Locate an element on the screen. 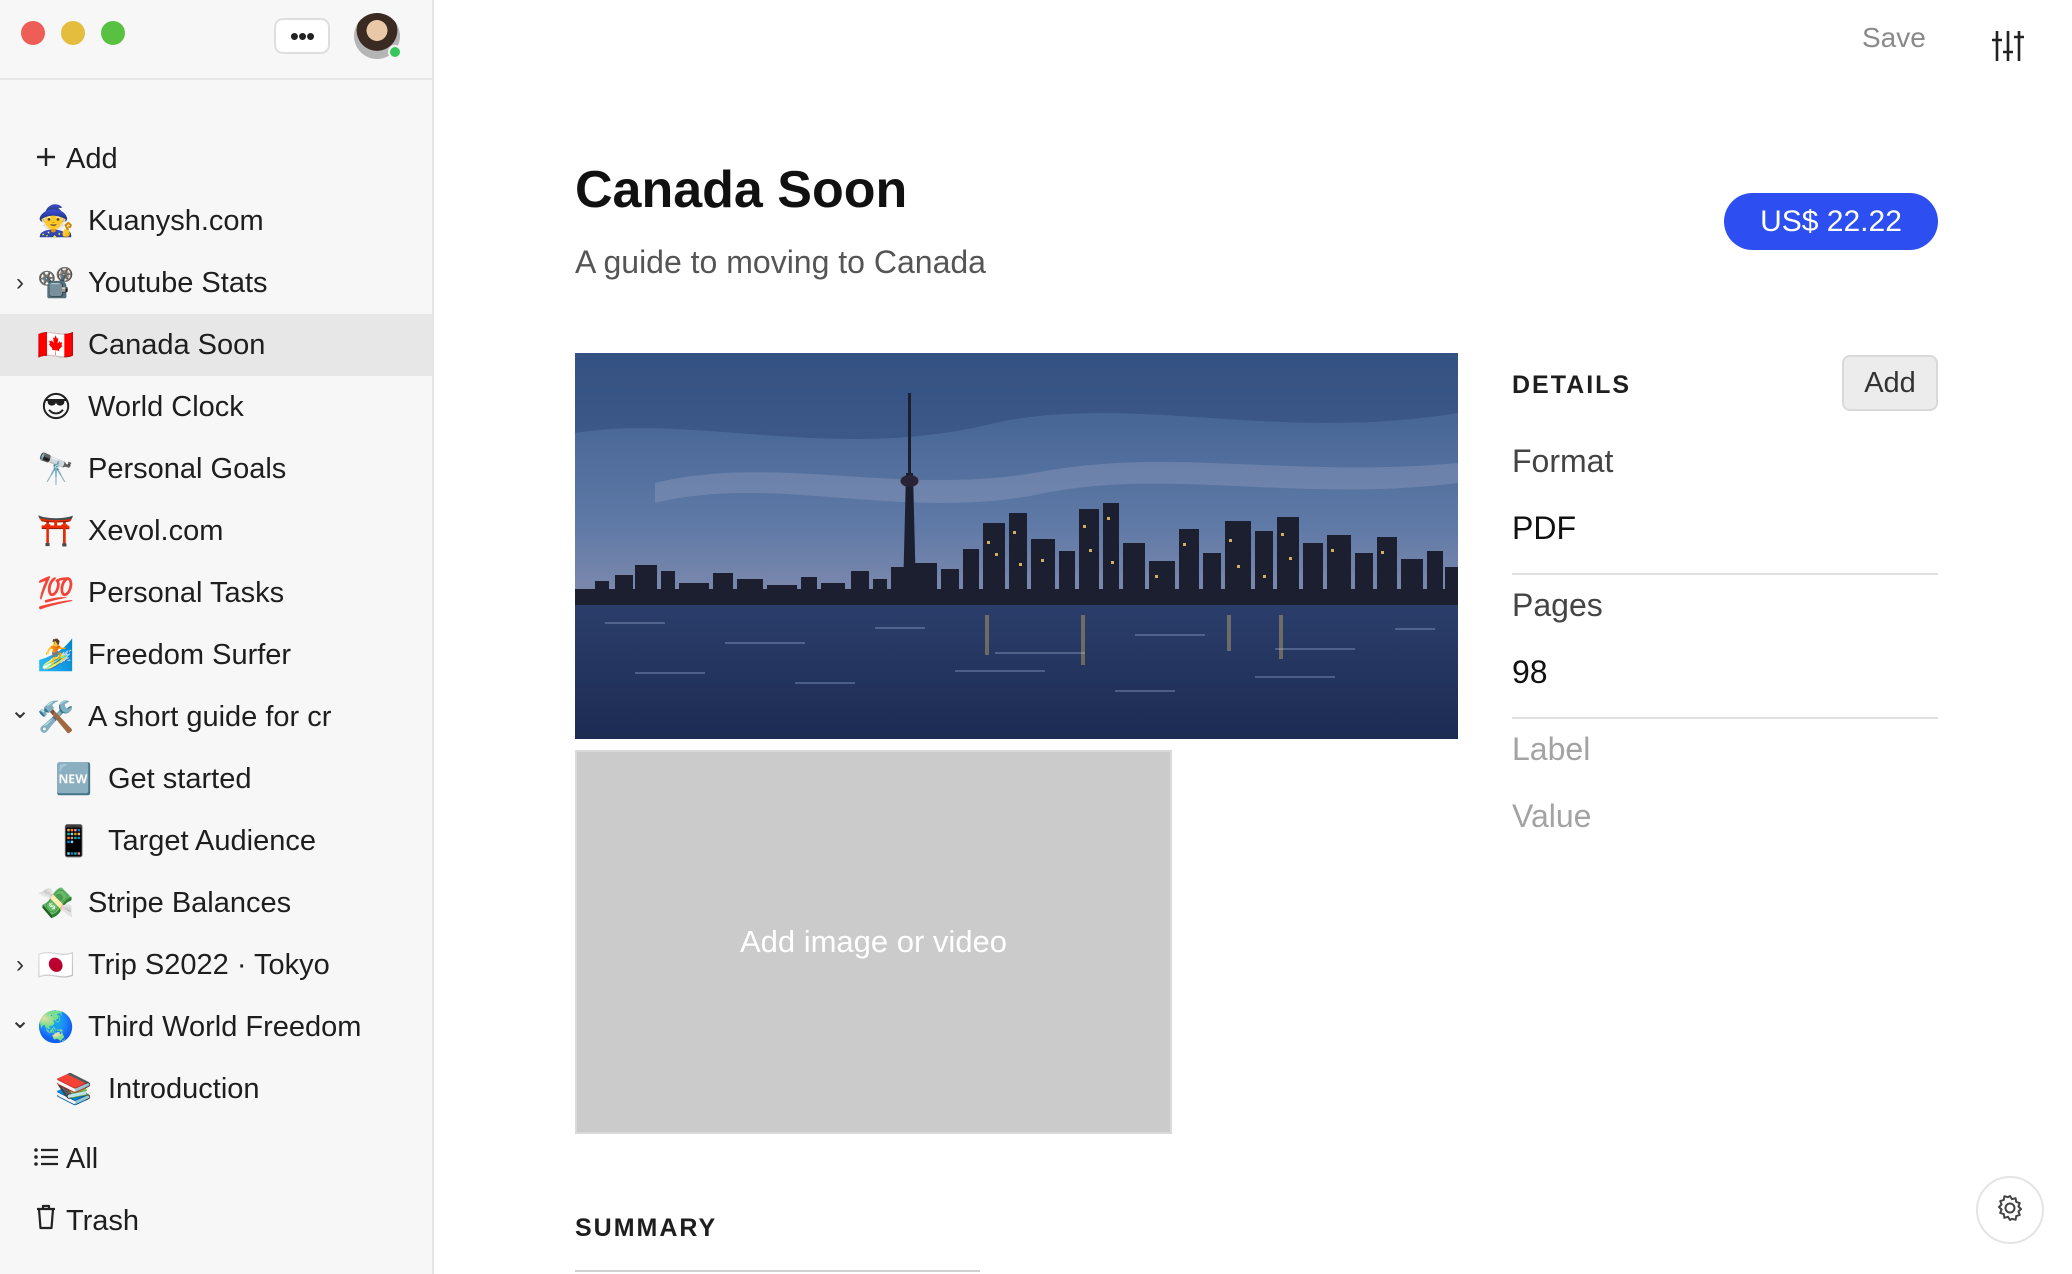 The width and height of the screenshot is (2072, 1274). details-field-format: Format PDF is located at coordinates (1725, 509).